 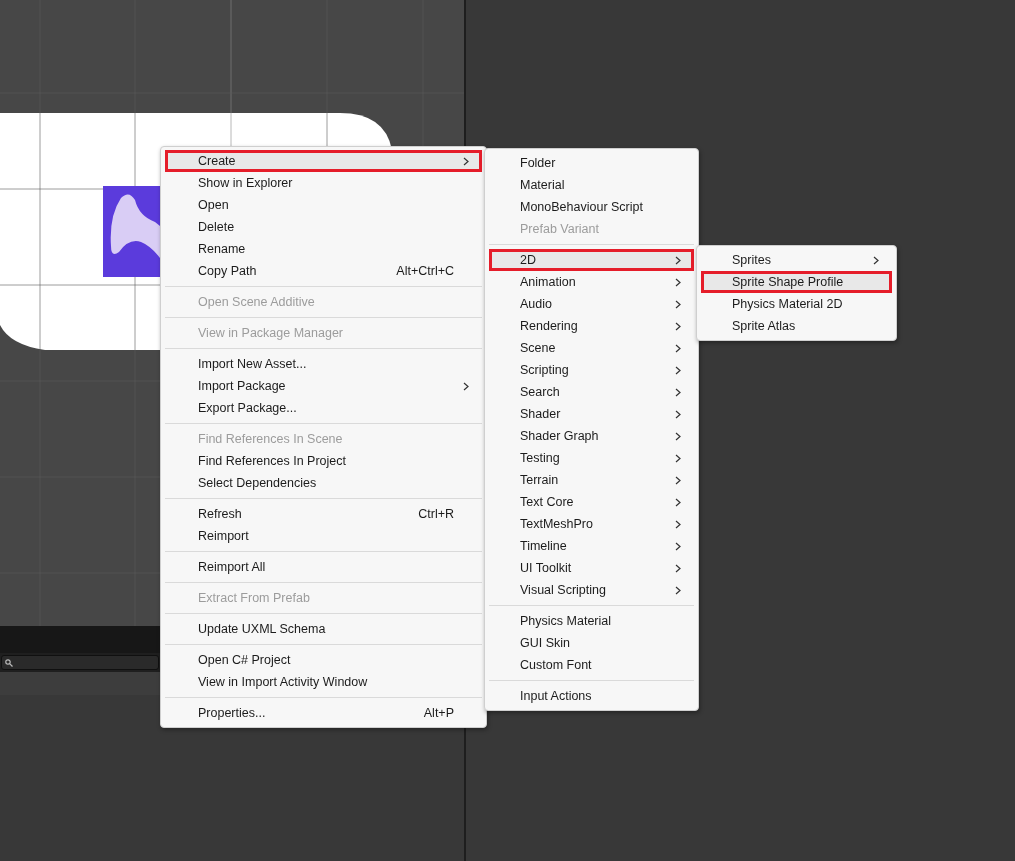 What do you see at coordinates (796, 260) in the screenshot?
I see `menu-item: Sprites` at bounding box center [796, 260].